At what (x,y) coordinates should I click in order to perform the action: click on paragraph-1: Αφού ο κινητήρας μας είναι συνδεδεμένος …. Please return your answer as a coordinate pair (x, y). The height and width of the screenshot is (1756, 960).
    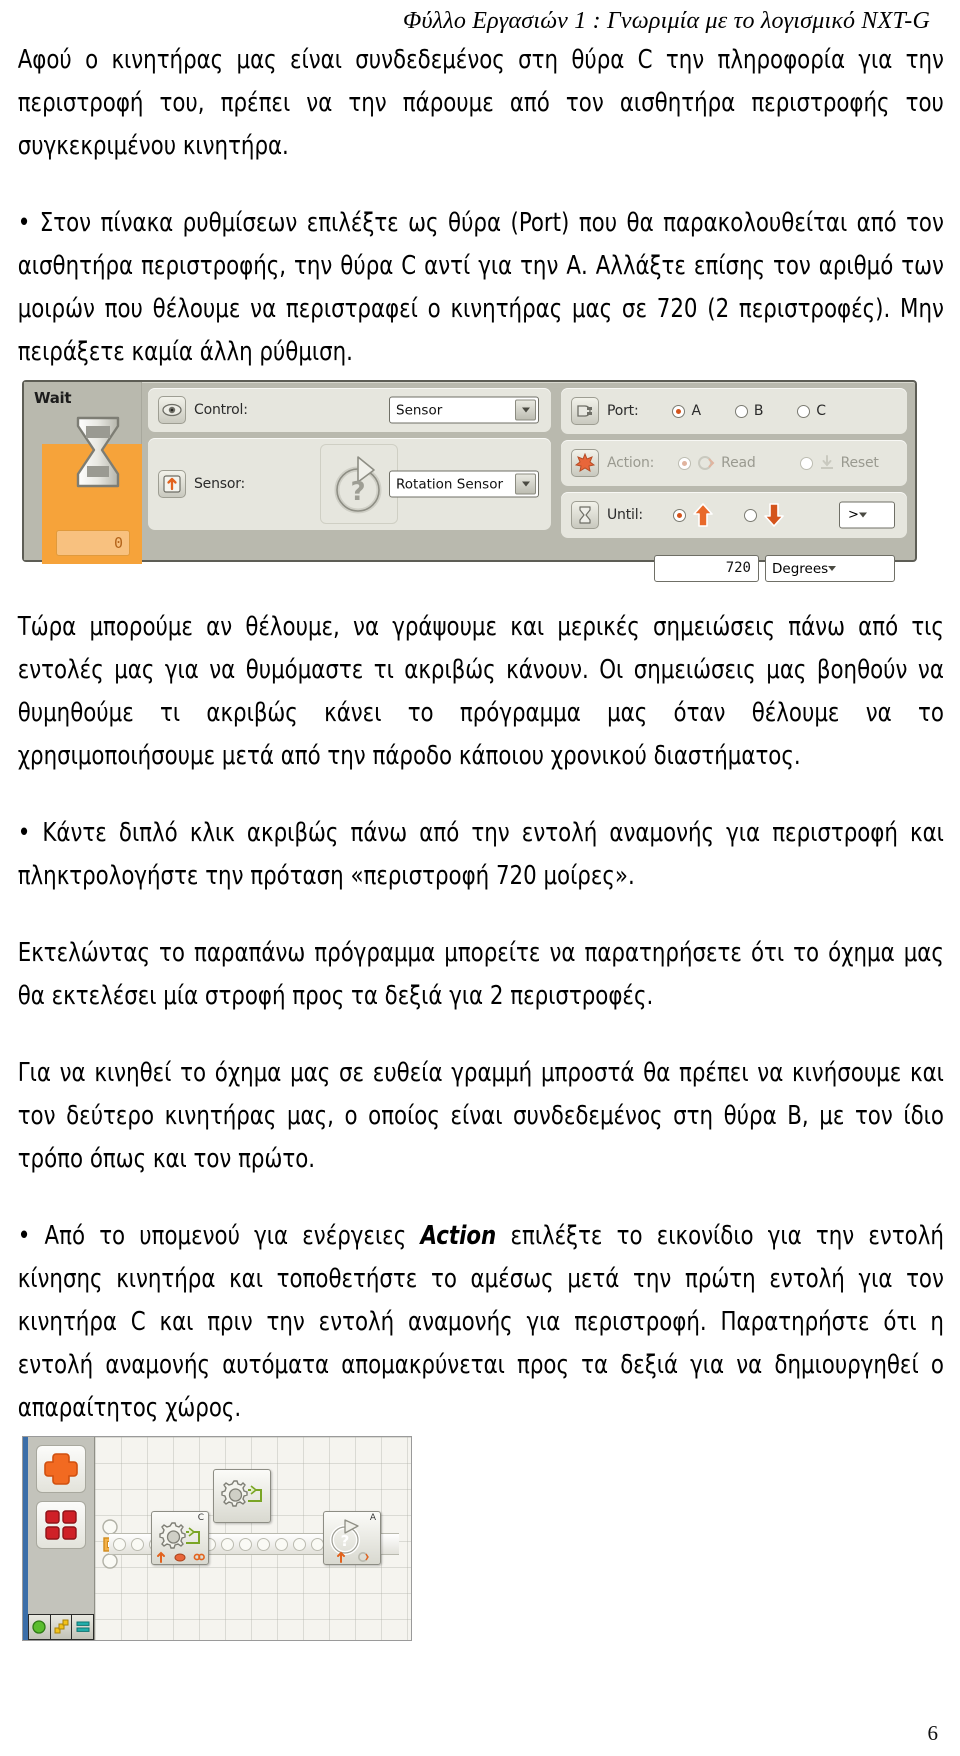
    Looking at the image, I should click on (480, 103).